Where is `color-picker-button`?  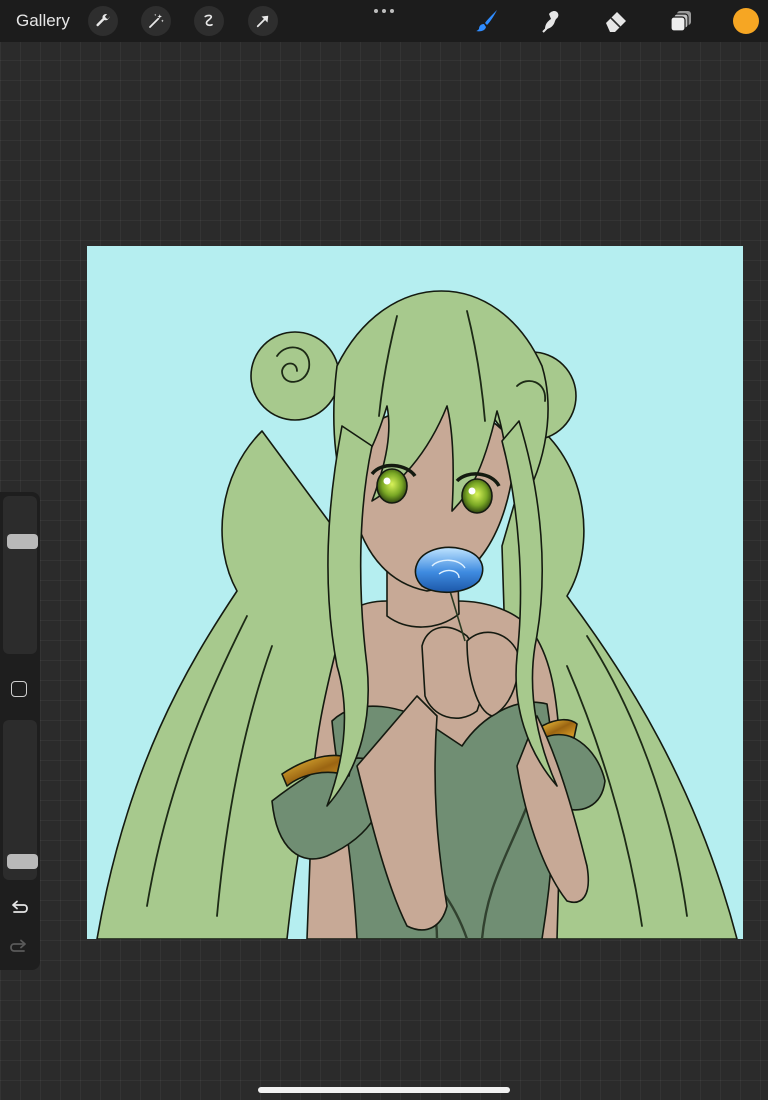 color-picker-button is located at coordinates (746, 21).